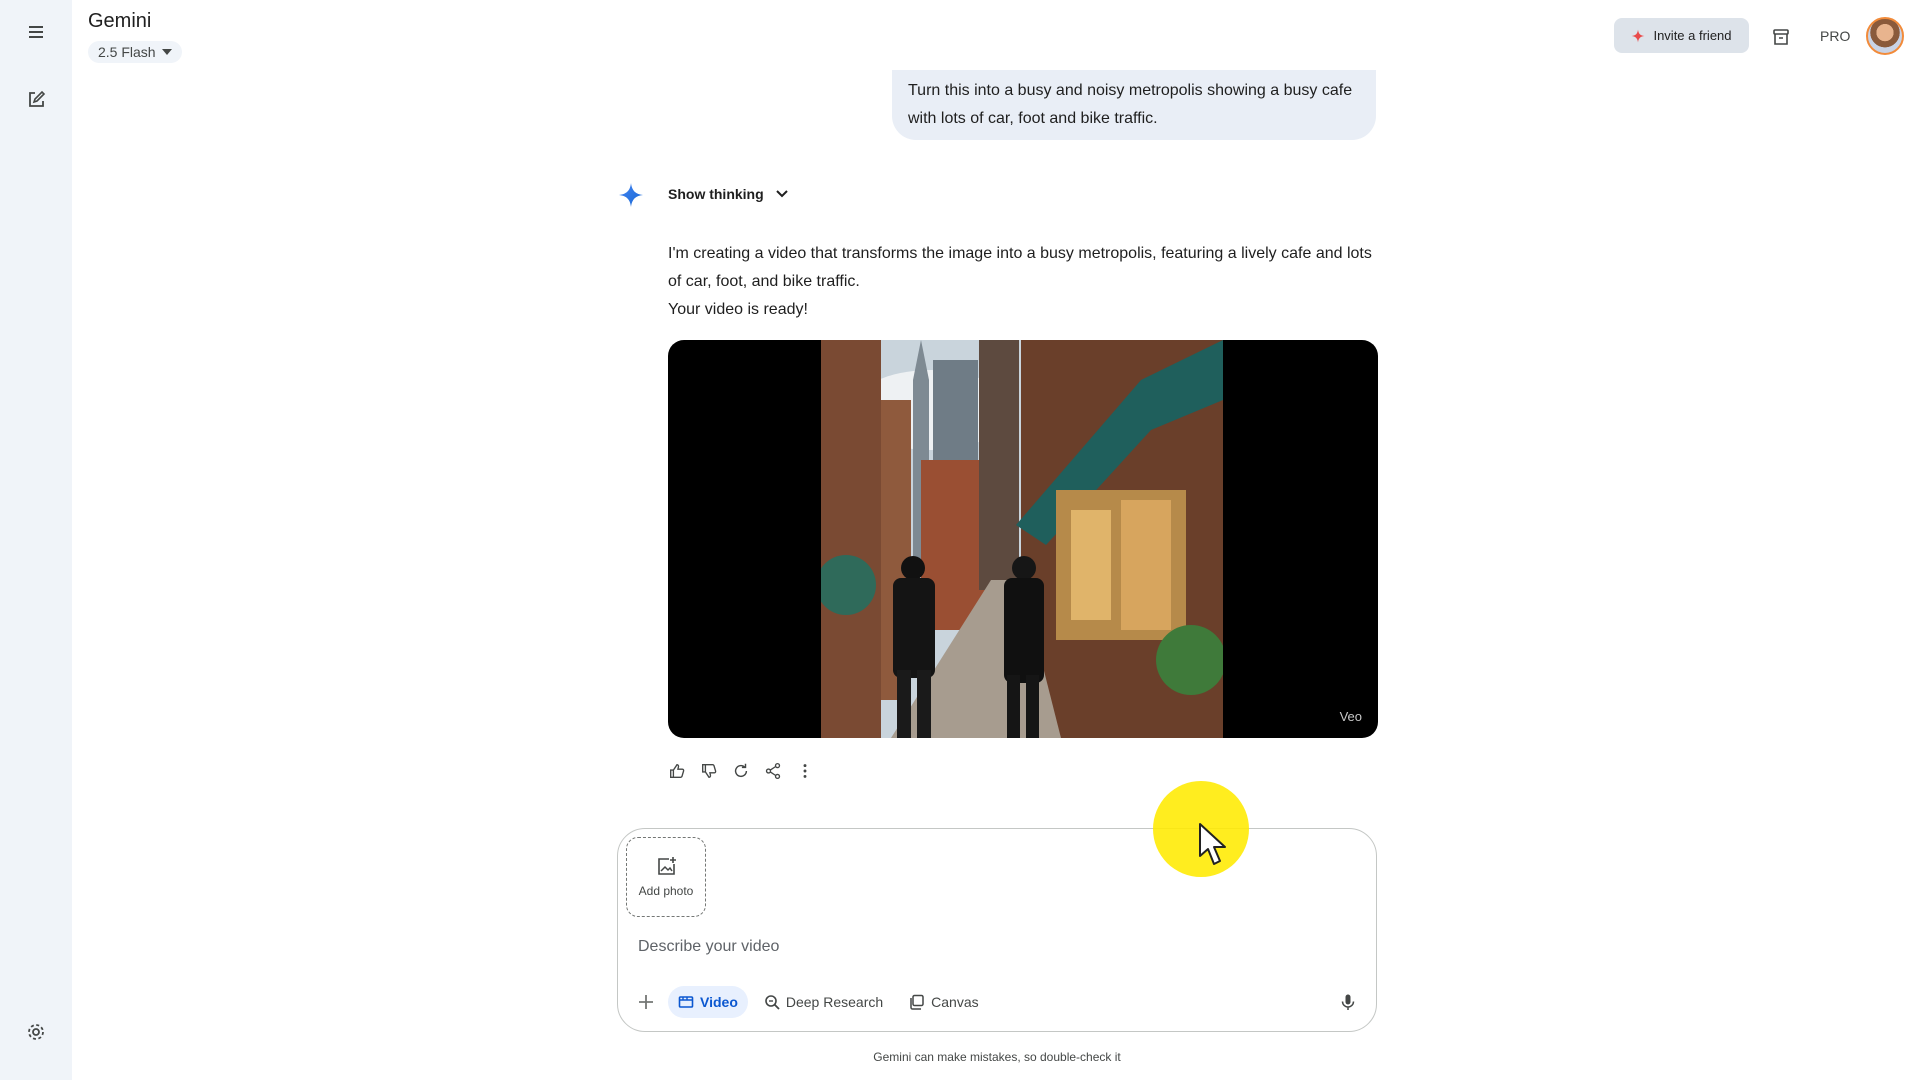 The width and height of the screenshot is (1920, 1080). I want to click on more-vert-icon, so click(805, 771).